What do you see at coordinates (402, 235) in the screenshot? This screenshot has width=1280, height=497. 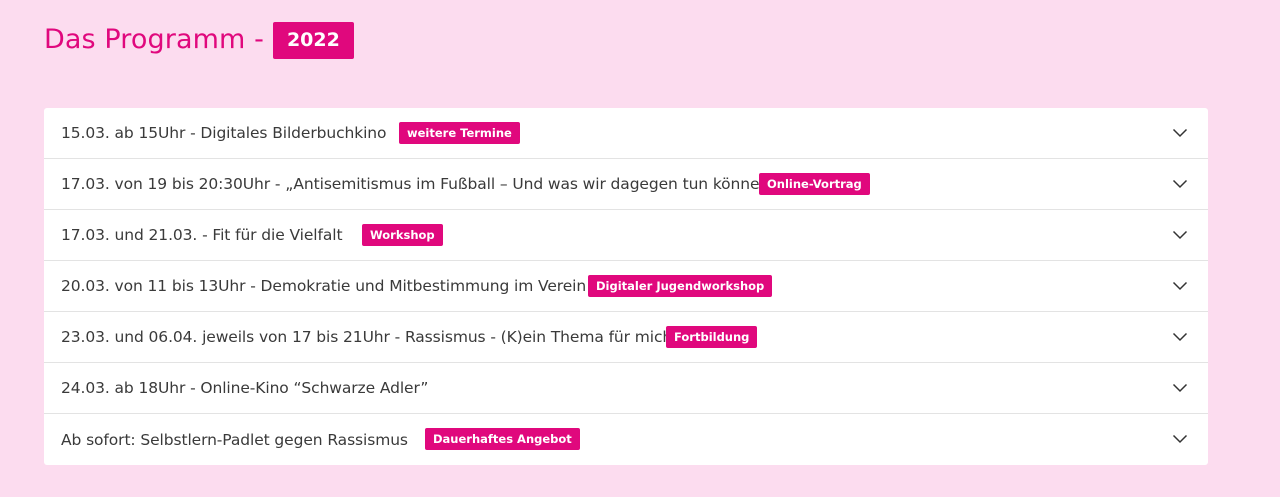 I see `tag-badge: Workshop` at bounding box center [402, 235].